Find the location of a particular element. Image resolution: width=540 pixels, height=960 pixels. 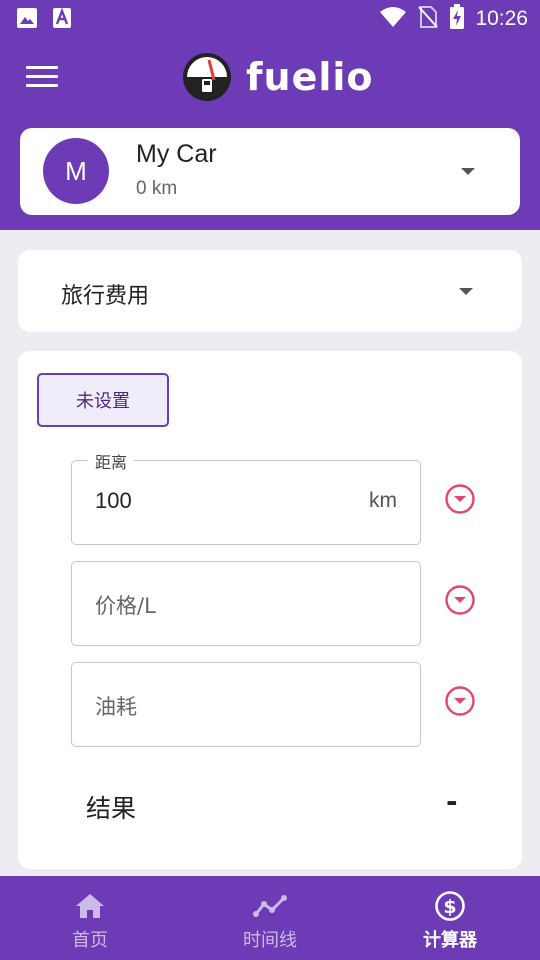

status-time: 10:26 is located at coordinates (501, 18).